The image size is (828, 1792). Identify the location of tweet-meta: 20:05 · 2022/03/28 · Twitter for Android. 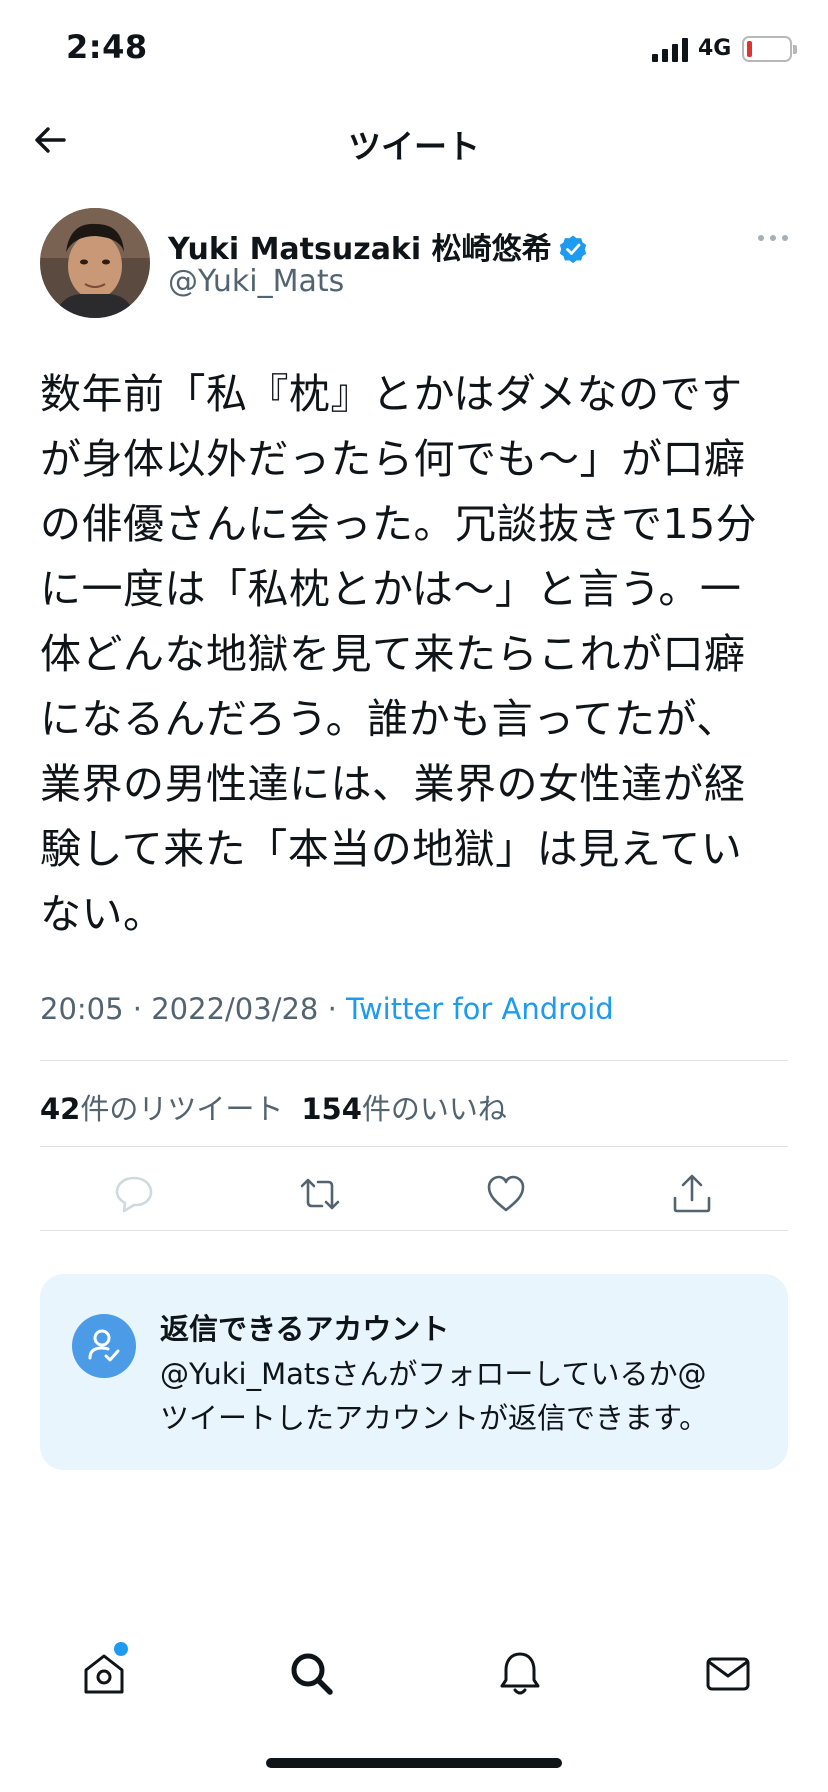
(327, 1009).